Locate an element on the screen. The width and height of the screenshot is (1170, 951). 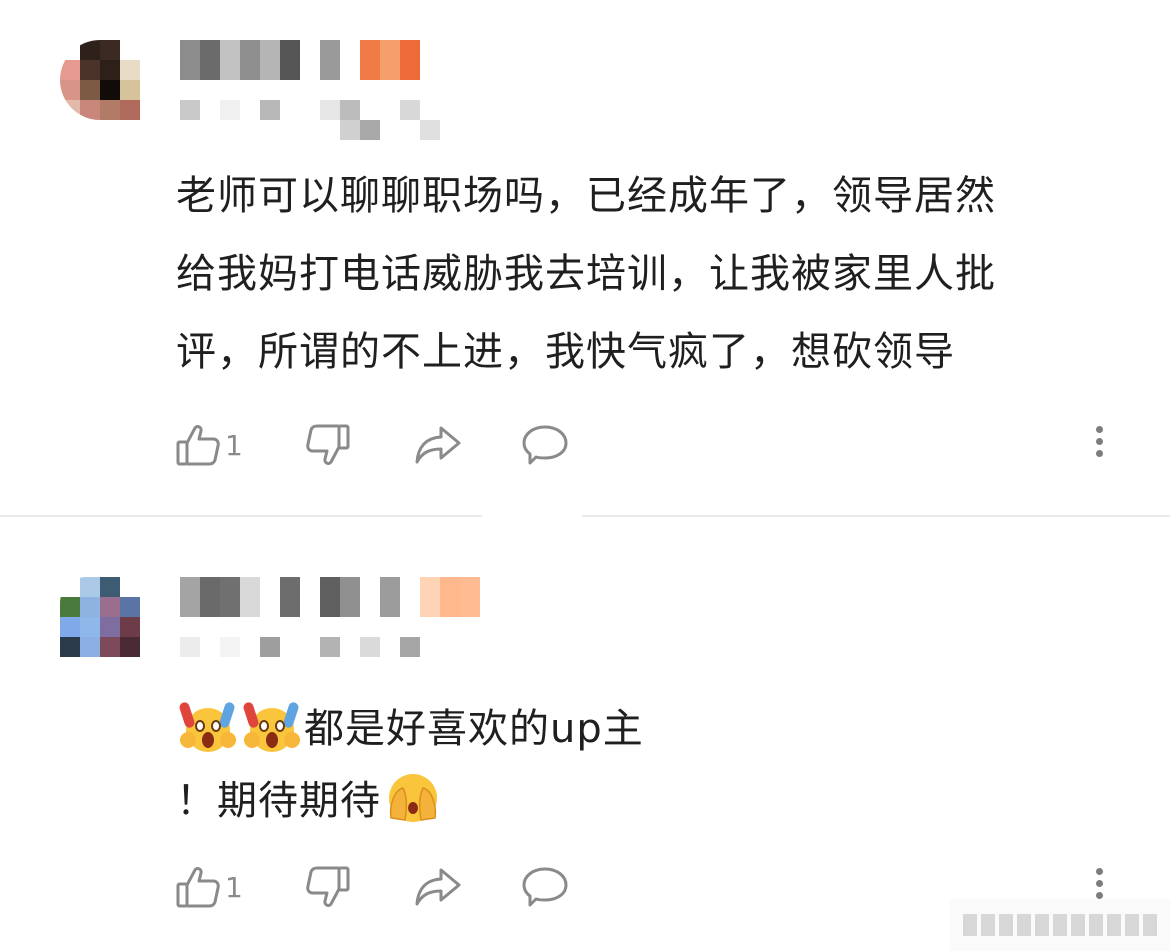
comment-text: 都是好喜欢的up主 ！期待期待 is located at coordinates (641, 765).